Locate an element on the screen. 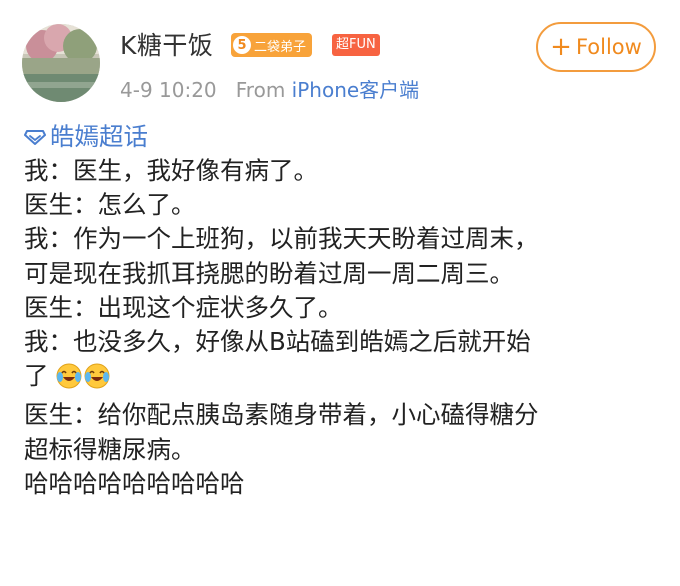 This screenshot has width=680, height=586. level-number: 5 is located at coordinates (242, 45).